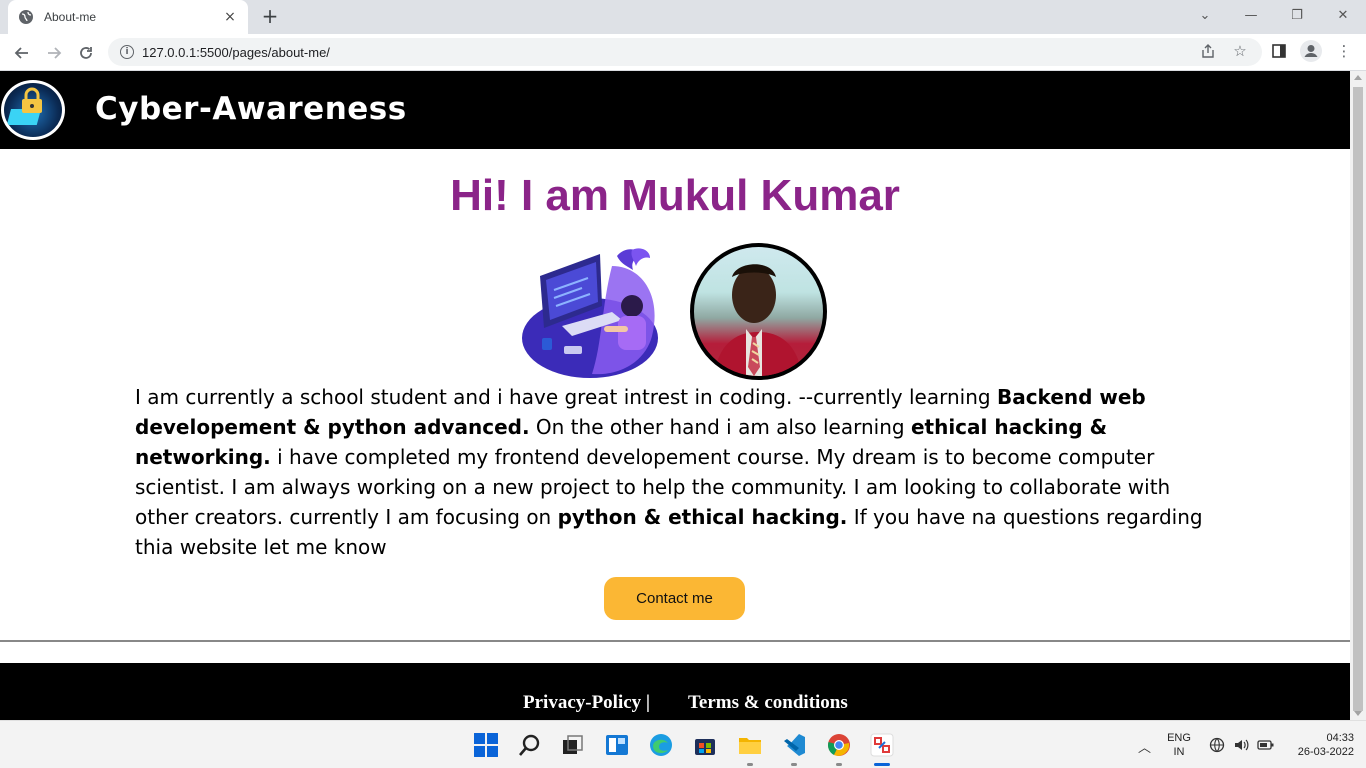  Describe the element at coordinates (1358, 77) in the screenshot. I see `scroll-up-icon` at that location.